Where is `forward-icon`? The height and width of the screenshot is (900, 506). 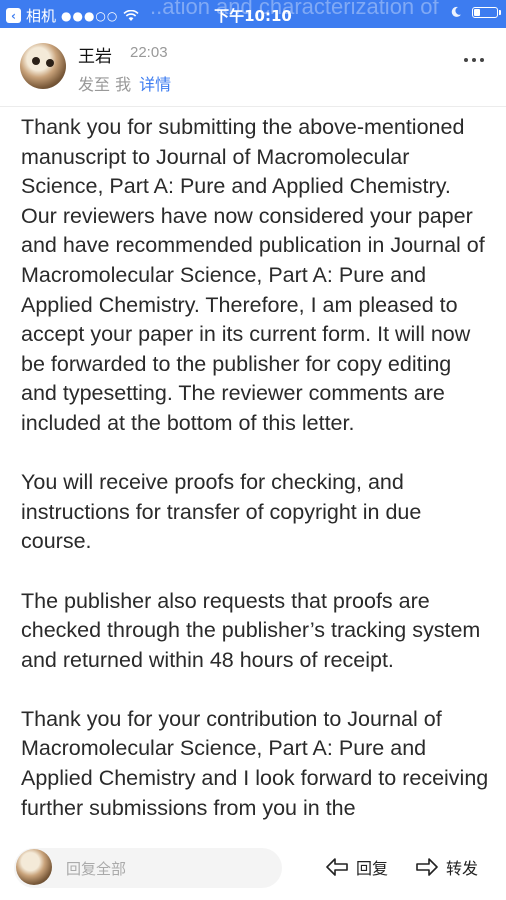 forward-icon is located at coordinates (427, 867).